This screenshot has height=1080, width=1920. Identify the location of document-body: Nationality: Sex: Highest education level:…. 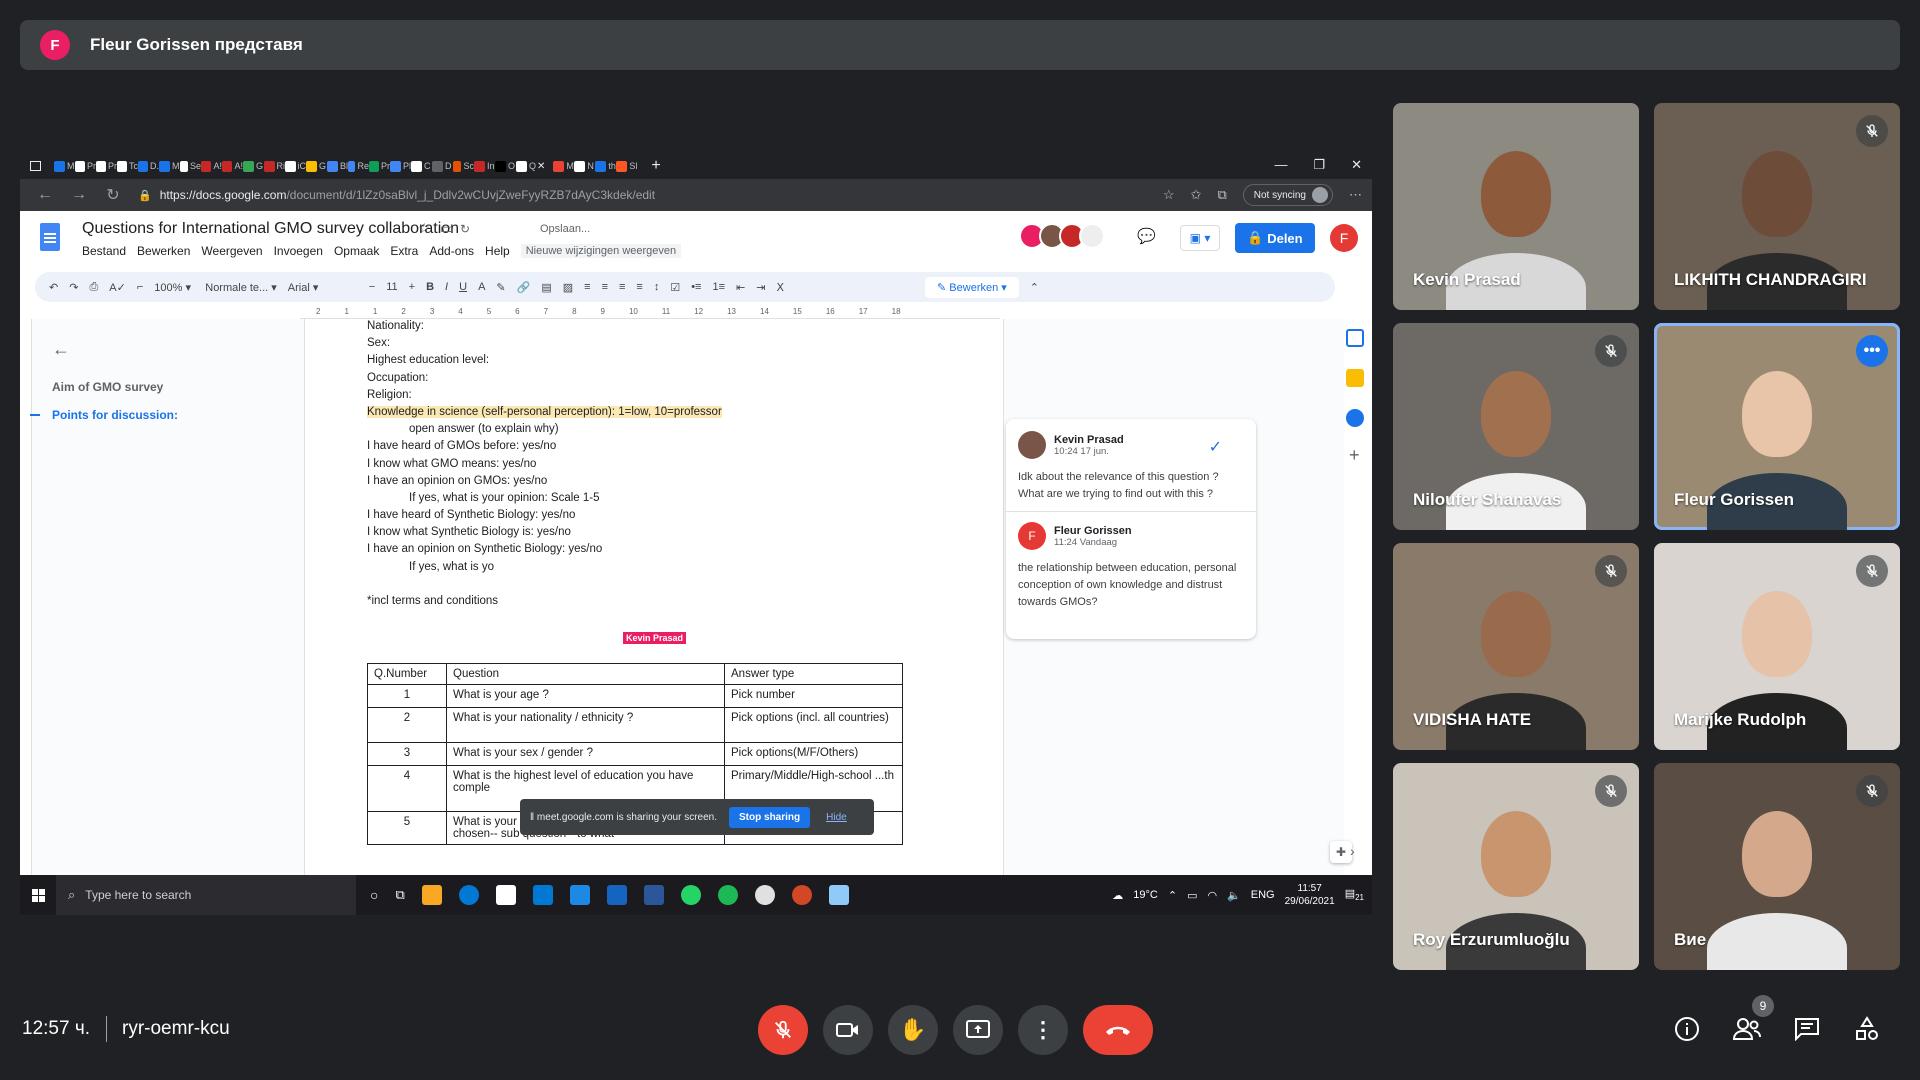
(667, 464).